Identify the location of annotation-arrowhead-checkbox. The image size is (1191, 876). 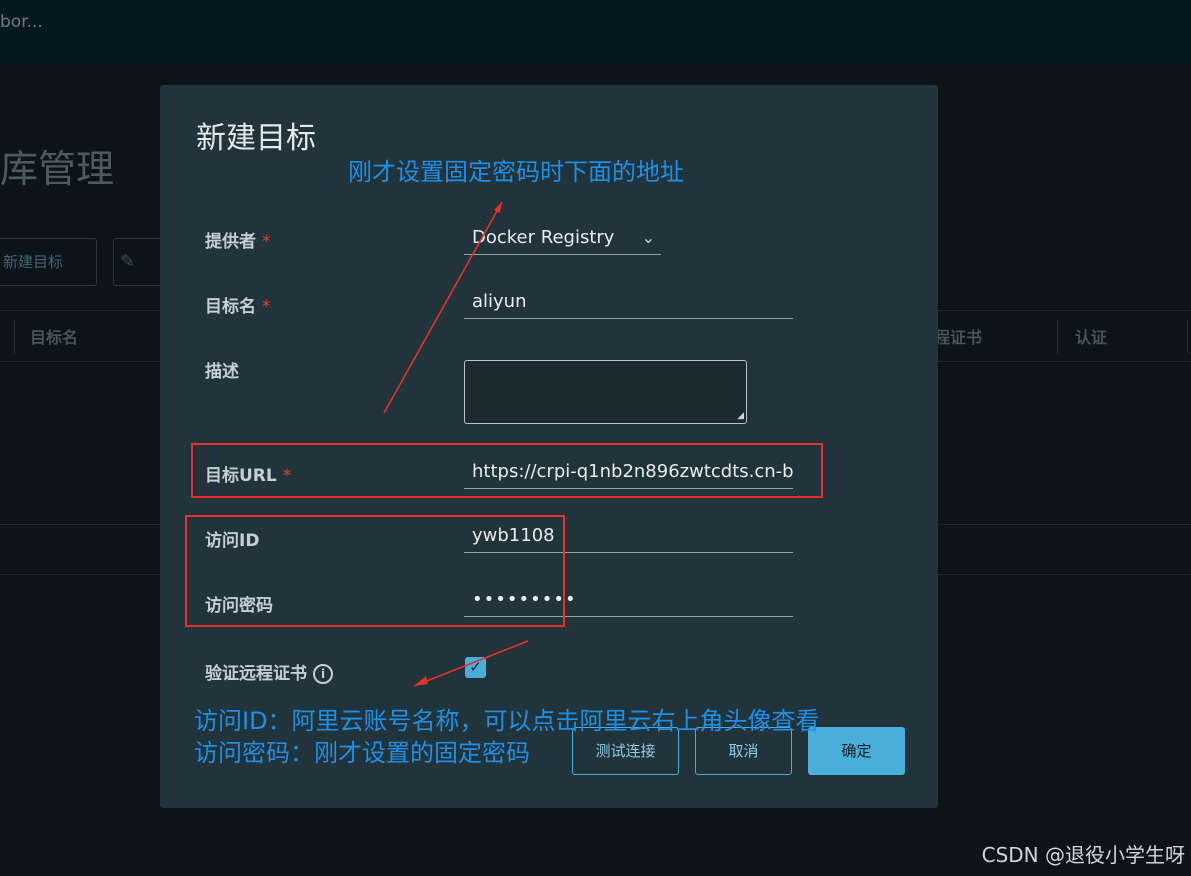
(421, 681).